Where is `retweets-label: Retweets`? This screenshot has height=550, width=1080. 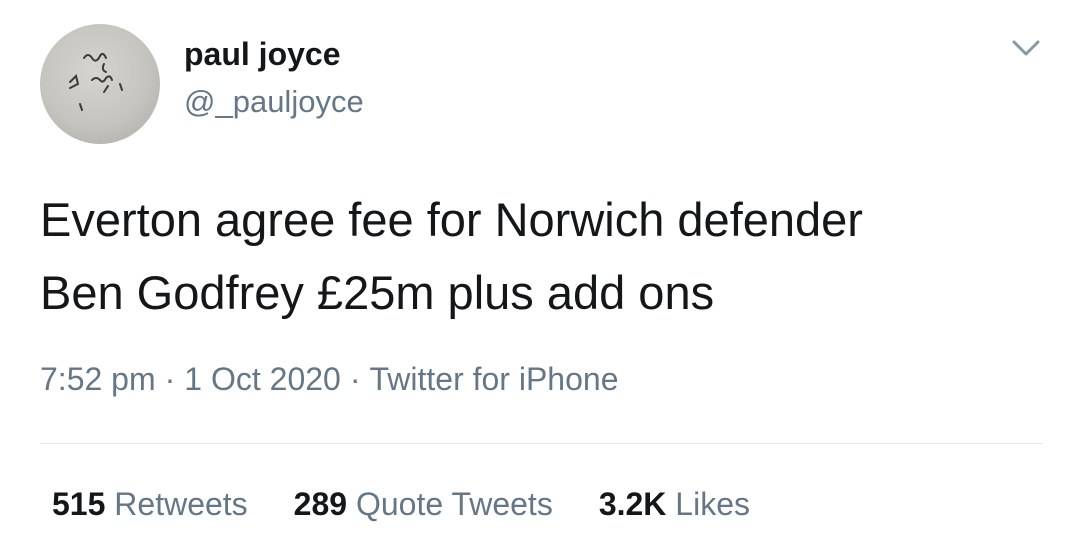 retweets-label: Retweets is located at coordinates (181, 504).